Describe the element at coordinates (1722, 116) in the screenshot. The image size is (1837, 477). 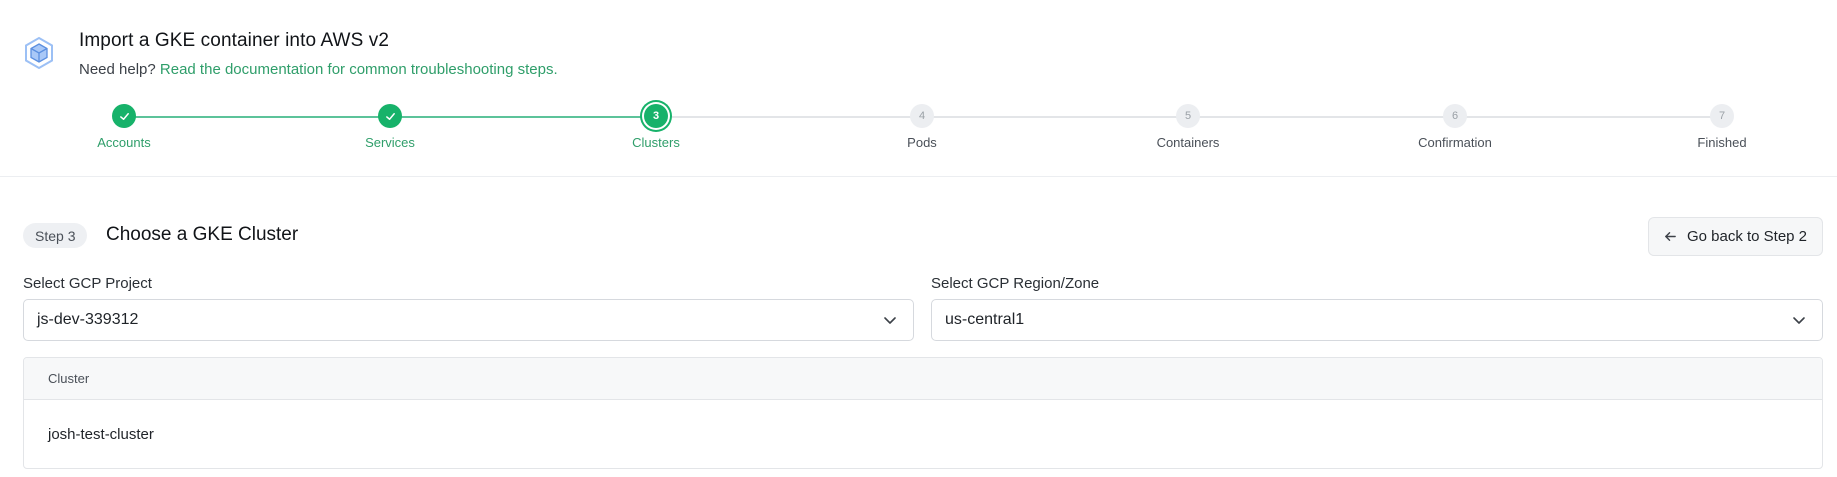
I see `step-number: 7` at that location.